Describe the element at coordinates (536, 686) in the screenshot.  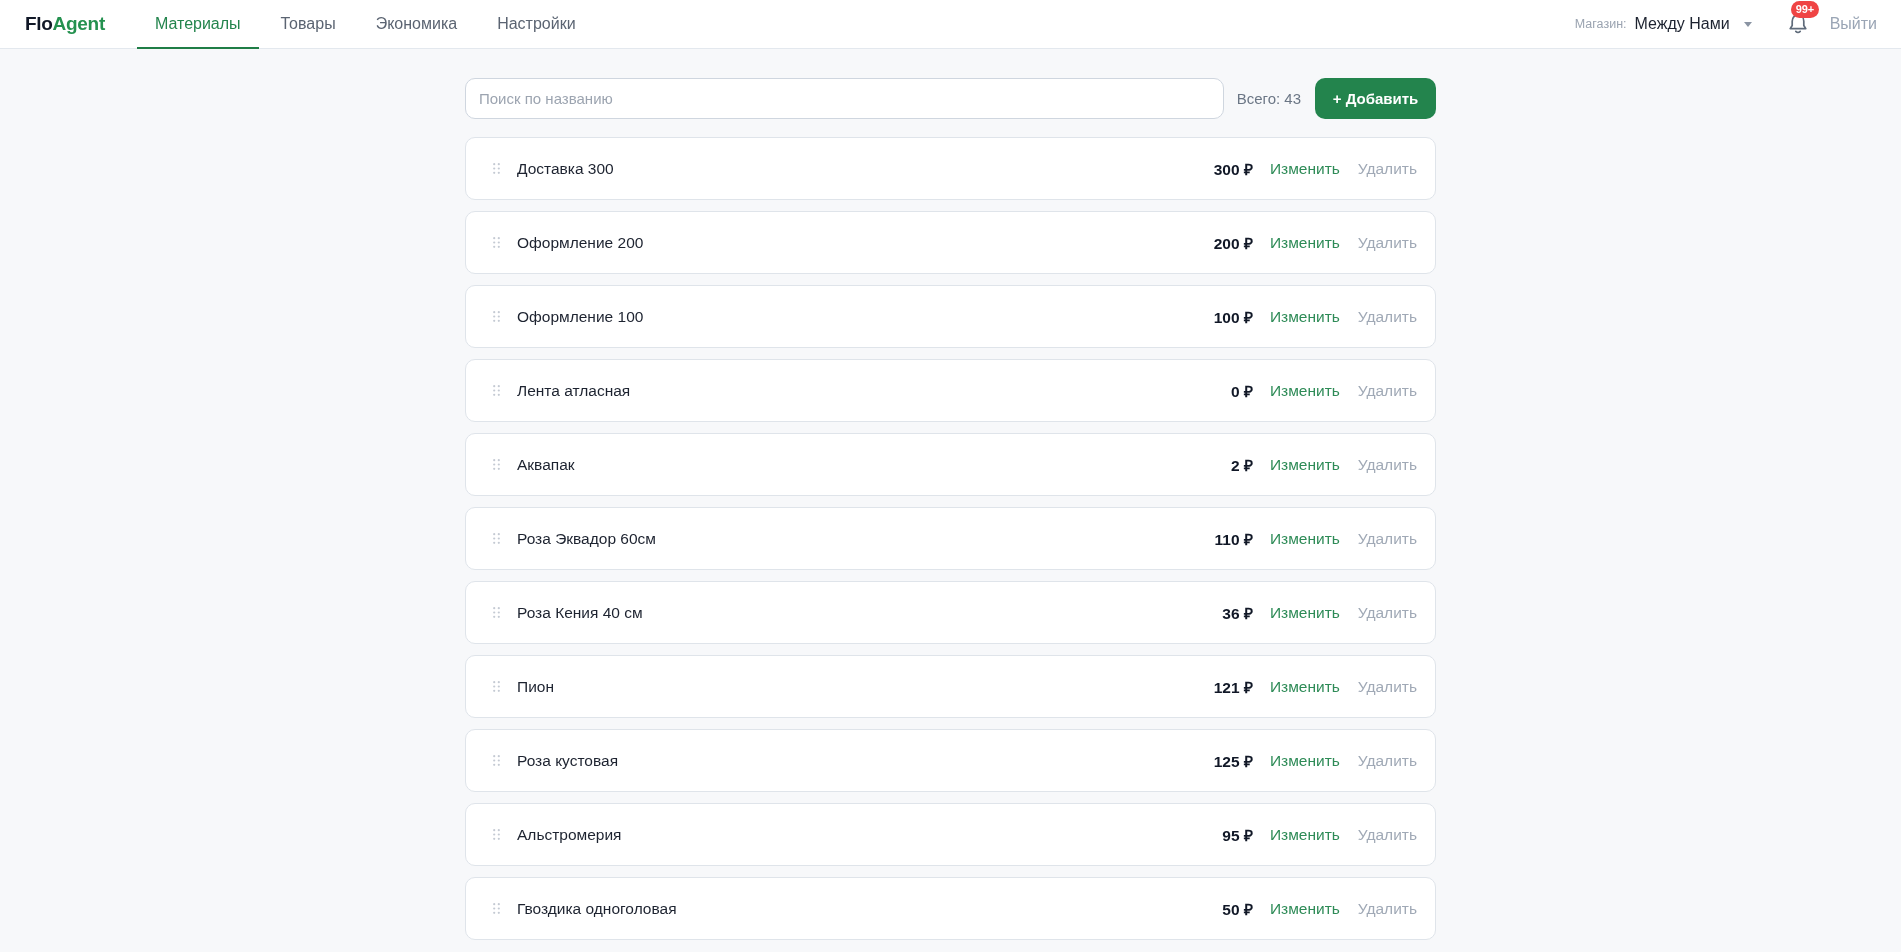
I see `material-name: Пион` at that location.